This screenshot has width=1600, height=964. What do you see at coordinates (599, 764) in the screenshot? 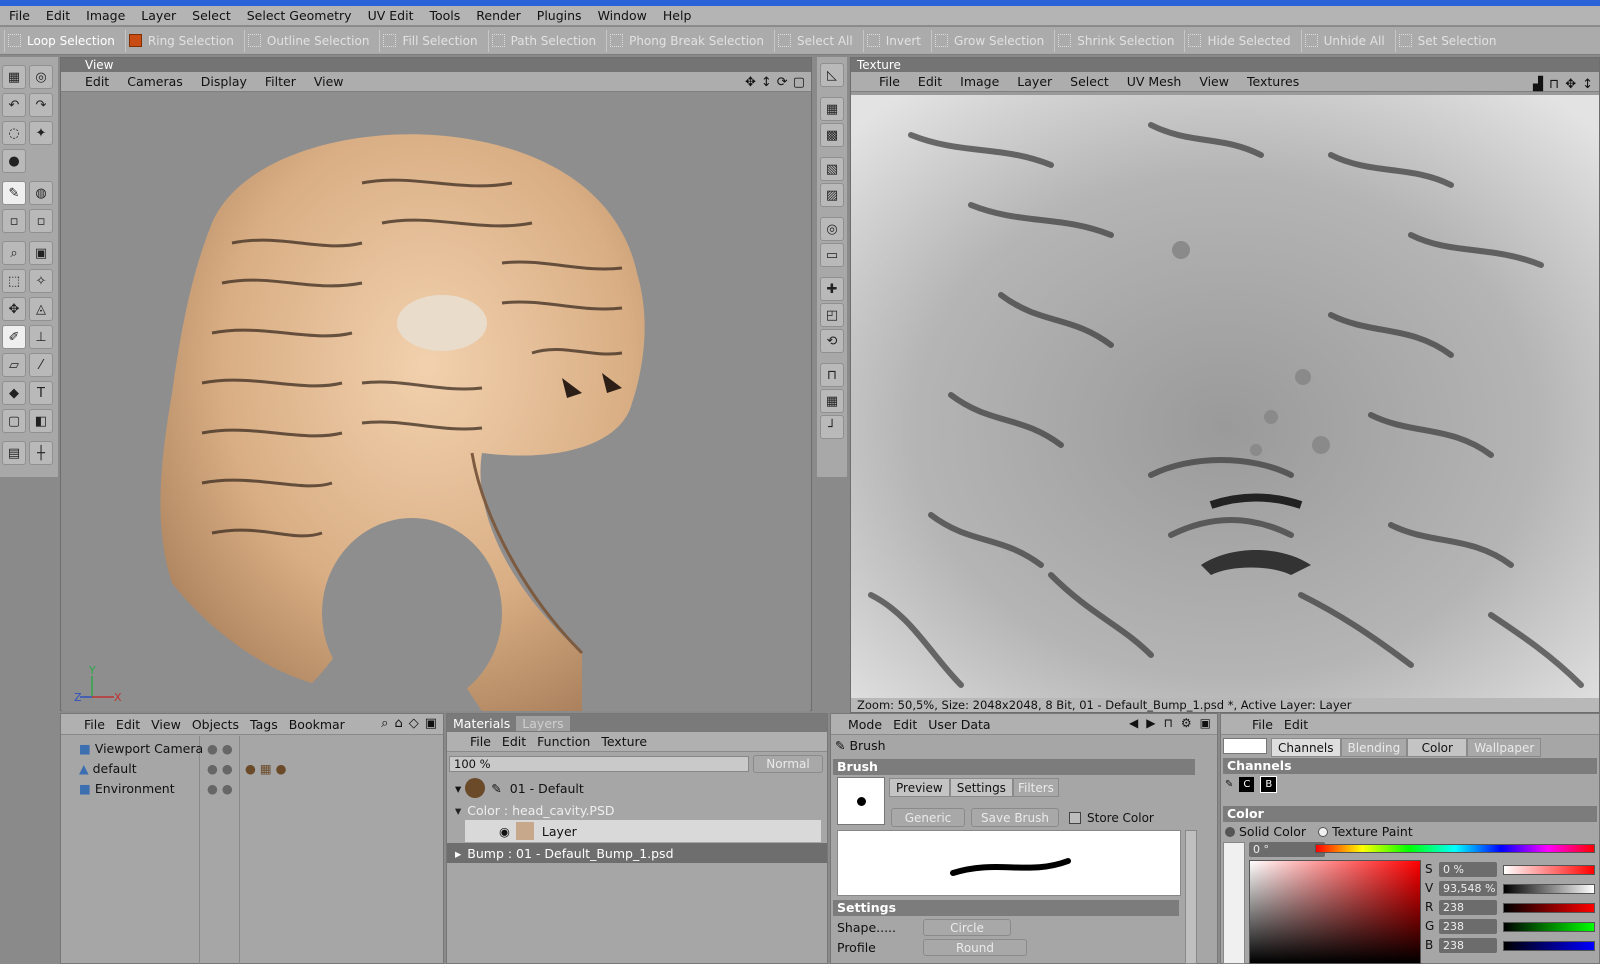
I see `opacity-slider: 100 %` at bounding box center [599, 764].